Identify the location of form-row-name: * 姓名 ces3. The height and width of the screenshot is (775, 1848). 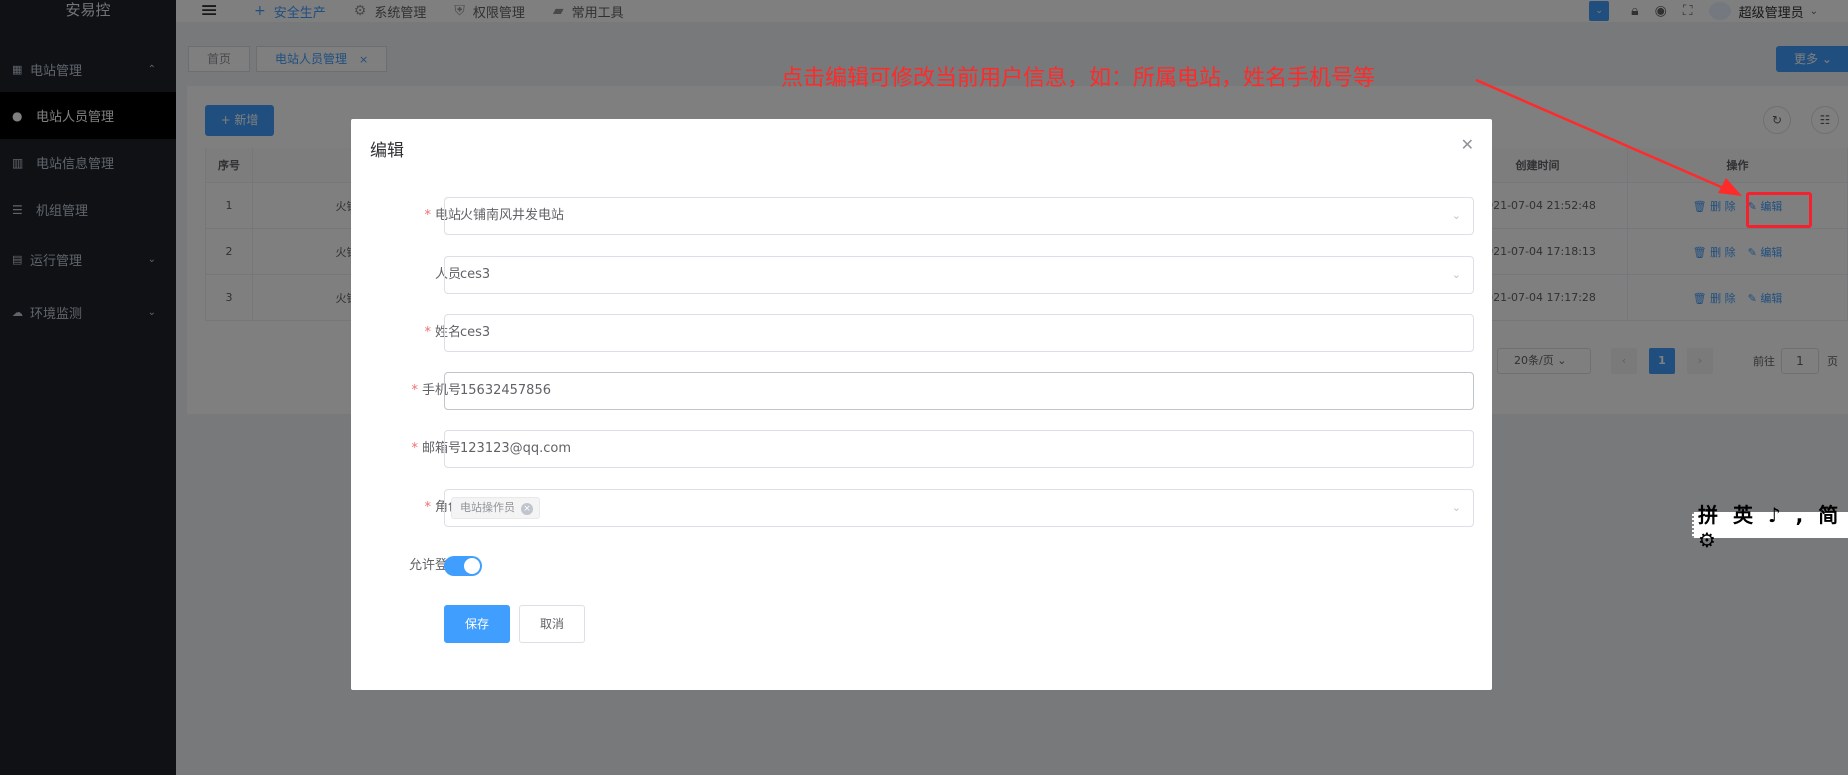
(921, 333).